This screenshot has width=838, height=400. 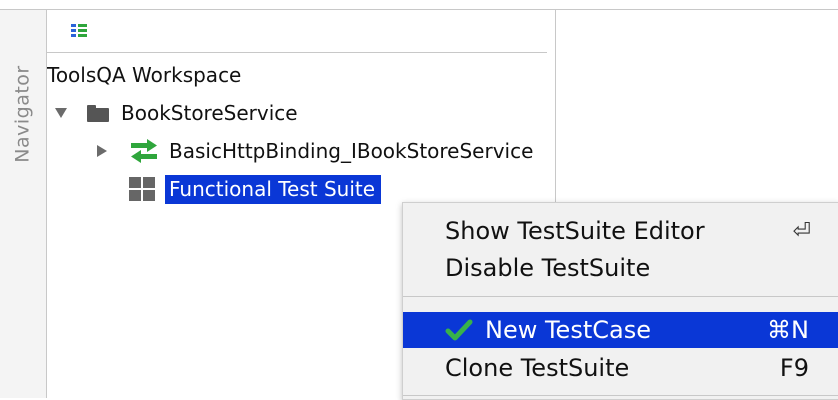 I want to click on menu-item-clone: Clone TestSuite F9, so click(x=620, y=368).